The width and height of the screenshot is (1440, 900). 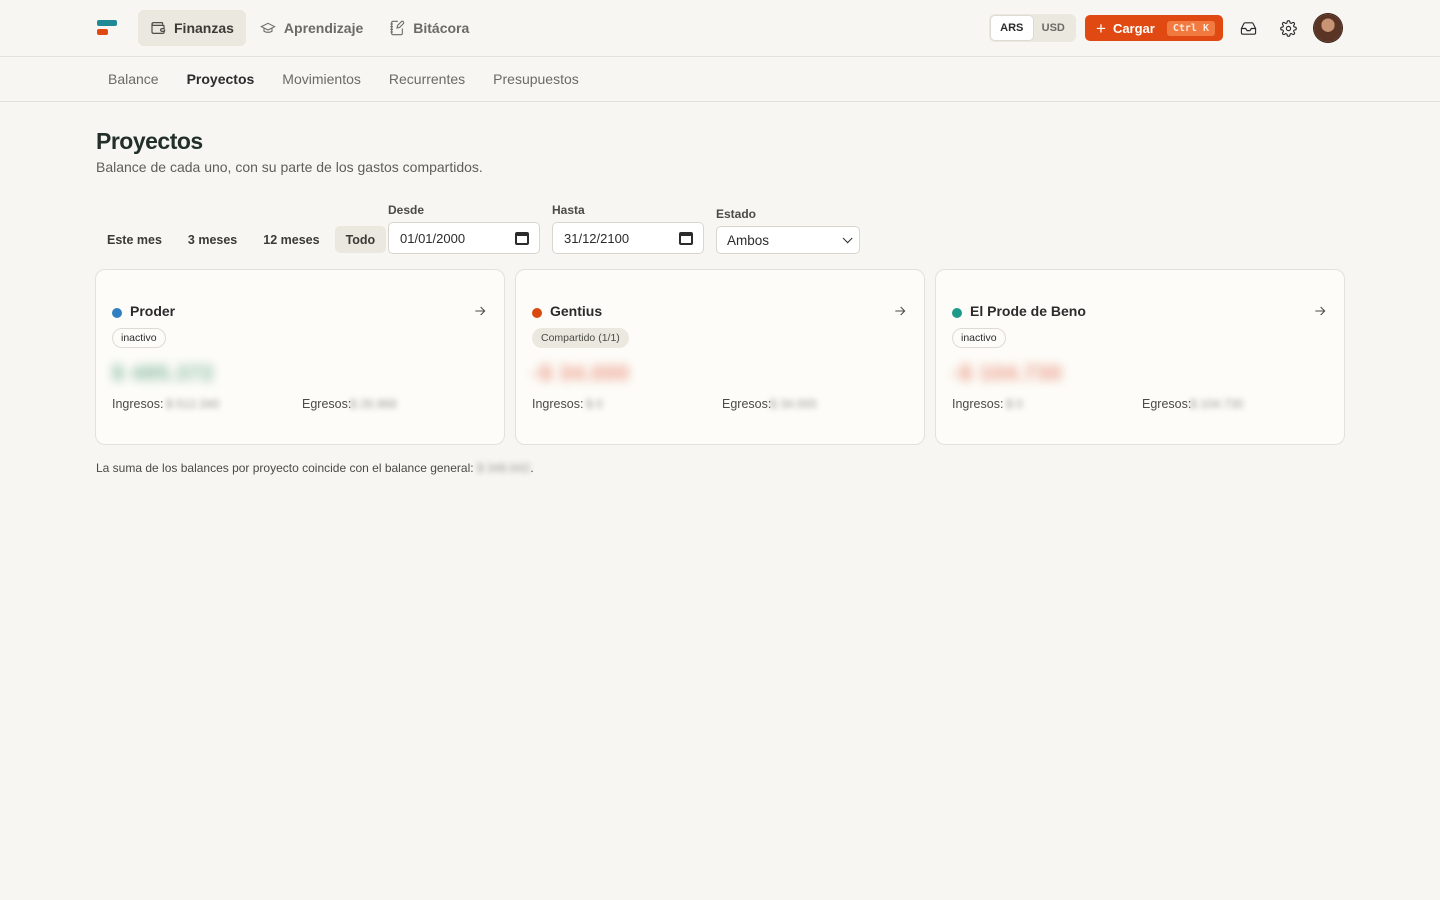 What do you see at coordinates (1028, 311) in the screenshot?
I see `project-name: El Prode de Beno` at bounding box center [1028, 311].